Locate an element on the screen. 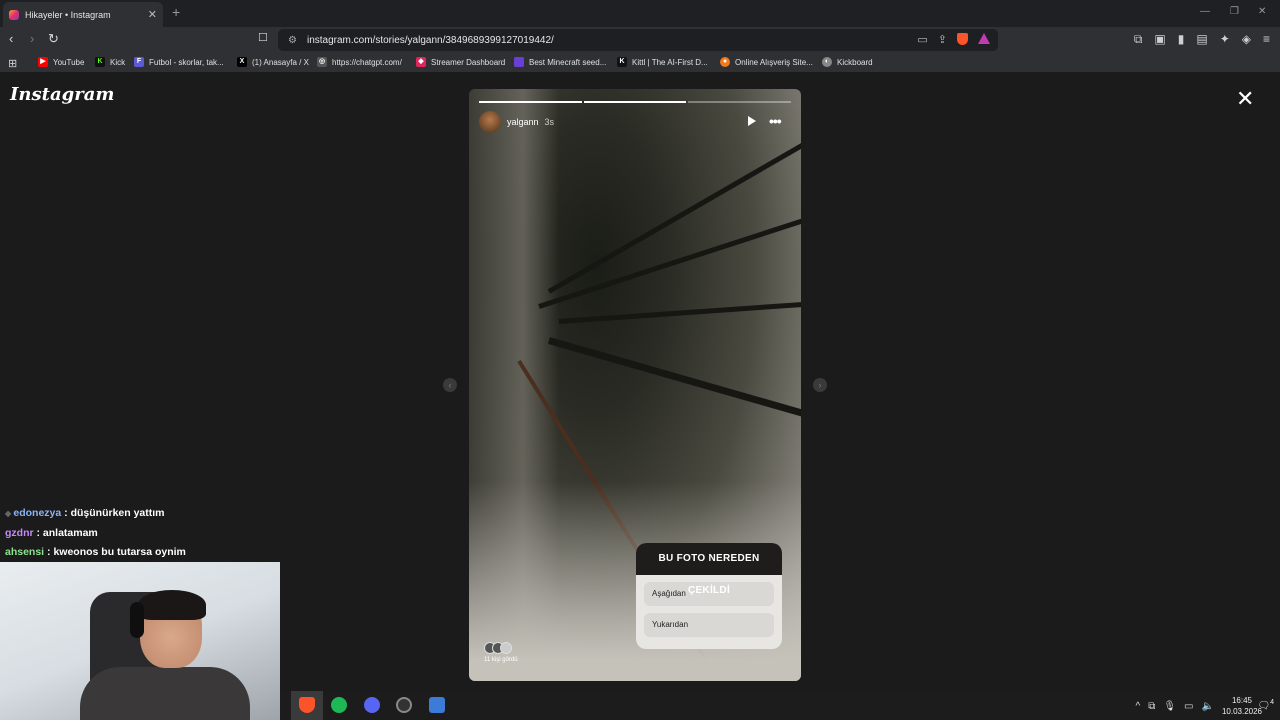 This screenshot has width=1280, height=720. share-icon: ⇪ is located at coordinates (942, 39).